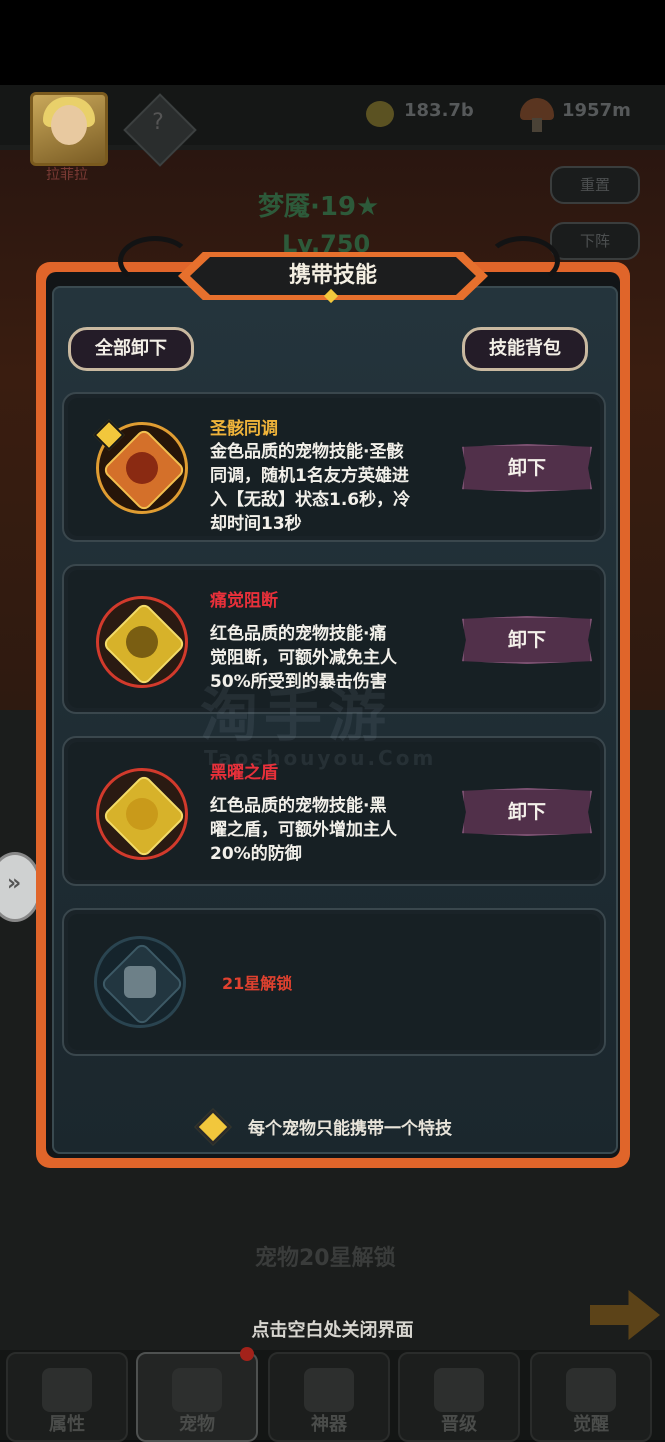 The image size is (665, 1442). I want to click on unlock-requirement: 21星解锁, so click(257, 983).